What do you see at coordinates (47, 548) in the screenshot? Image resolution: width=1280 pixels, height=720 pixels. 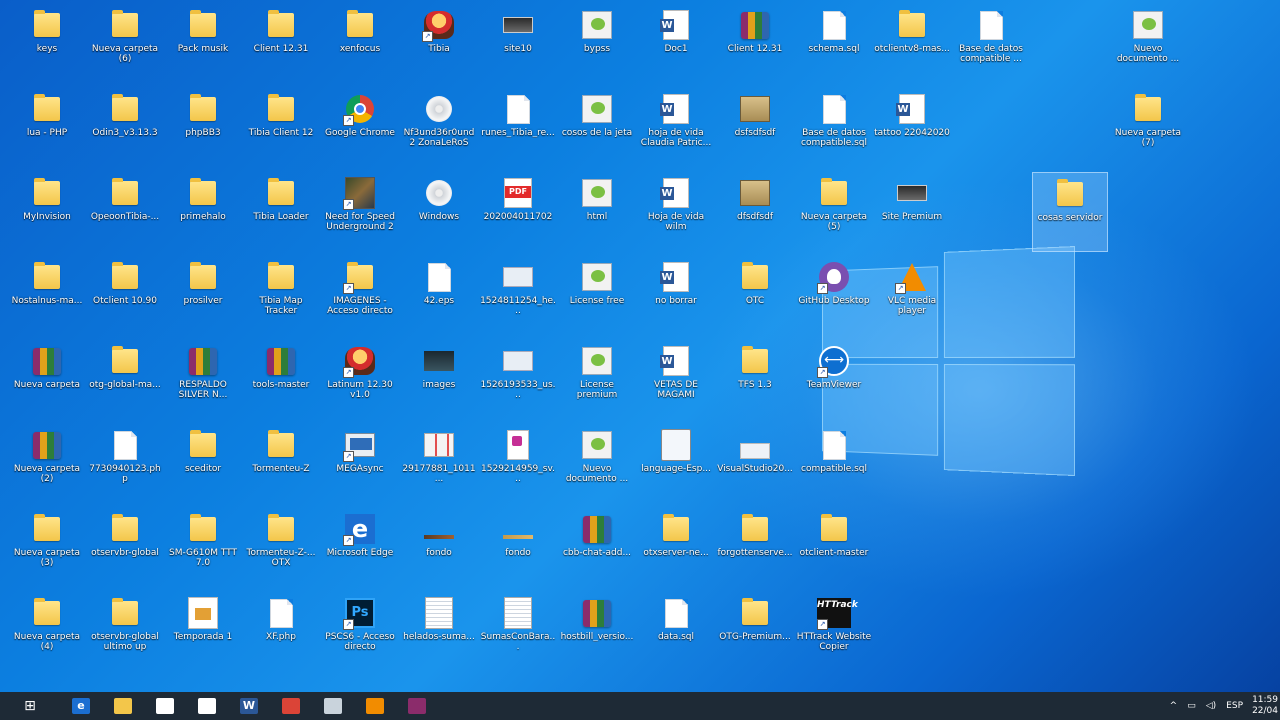 I see `desktop-icon: Nueva carpeta (3)` at bounding box center [47, 548].